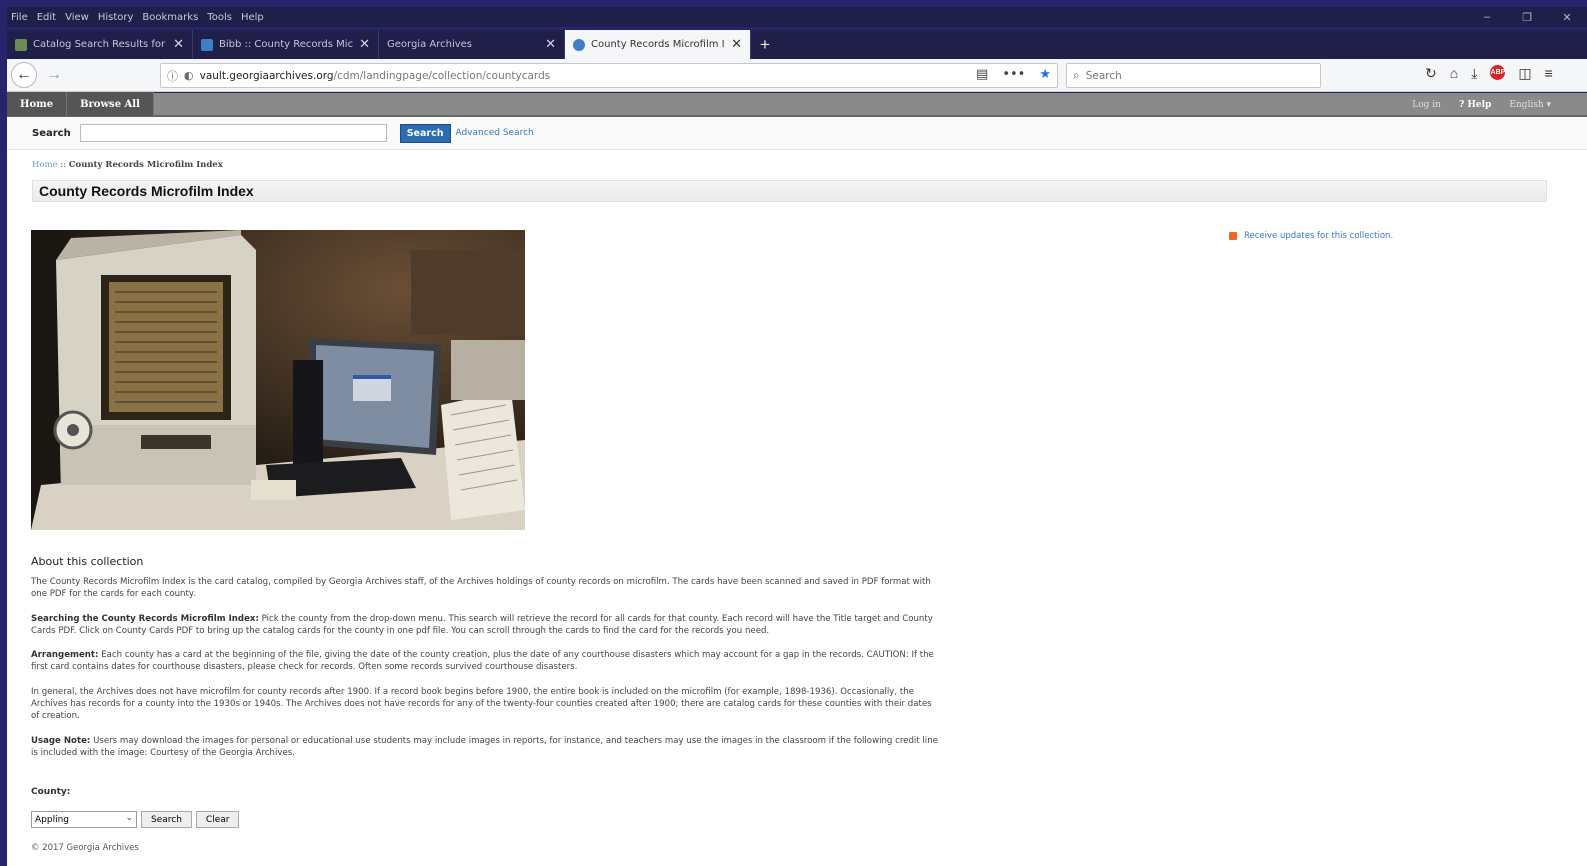 This screenshot has width=1587, height=866. Describe the element at coordinates (1549, 73) in the screenshot. I see `hamburger-menu-icon: ≡` at that location.